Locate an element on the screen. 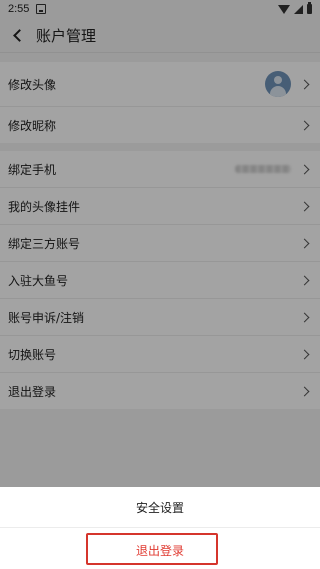 The width and height of the screenshot is (320, 569). logout-item: 退出登录 is located at coordinates (160, 391).